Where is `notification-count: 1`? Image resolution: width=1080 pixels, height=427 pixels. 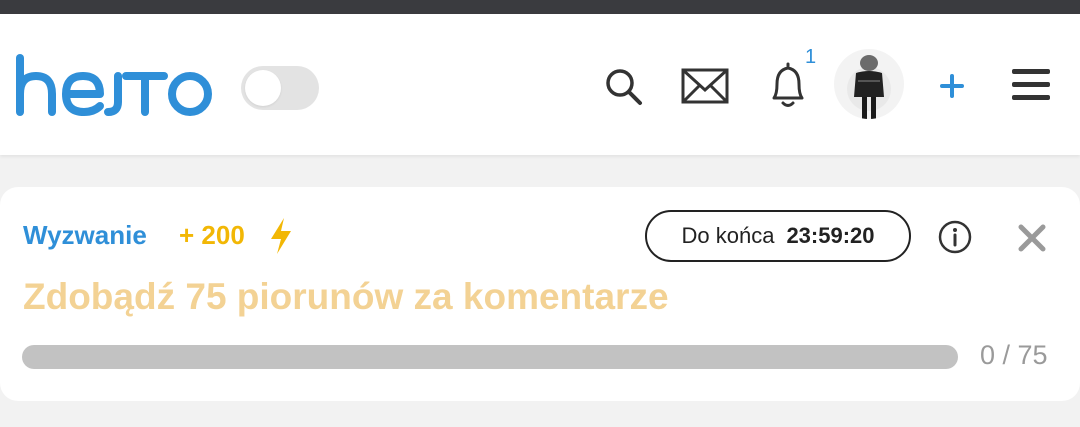
notification-count: 1 is located at coordinates (811, 57).